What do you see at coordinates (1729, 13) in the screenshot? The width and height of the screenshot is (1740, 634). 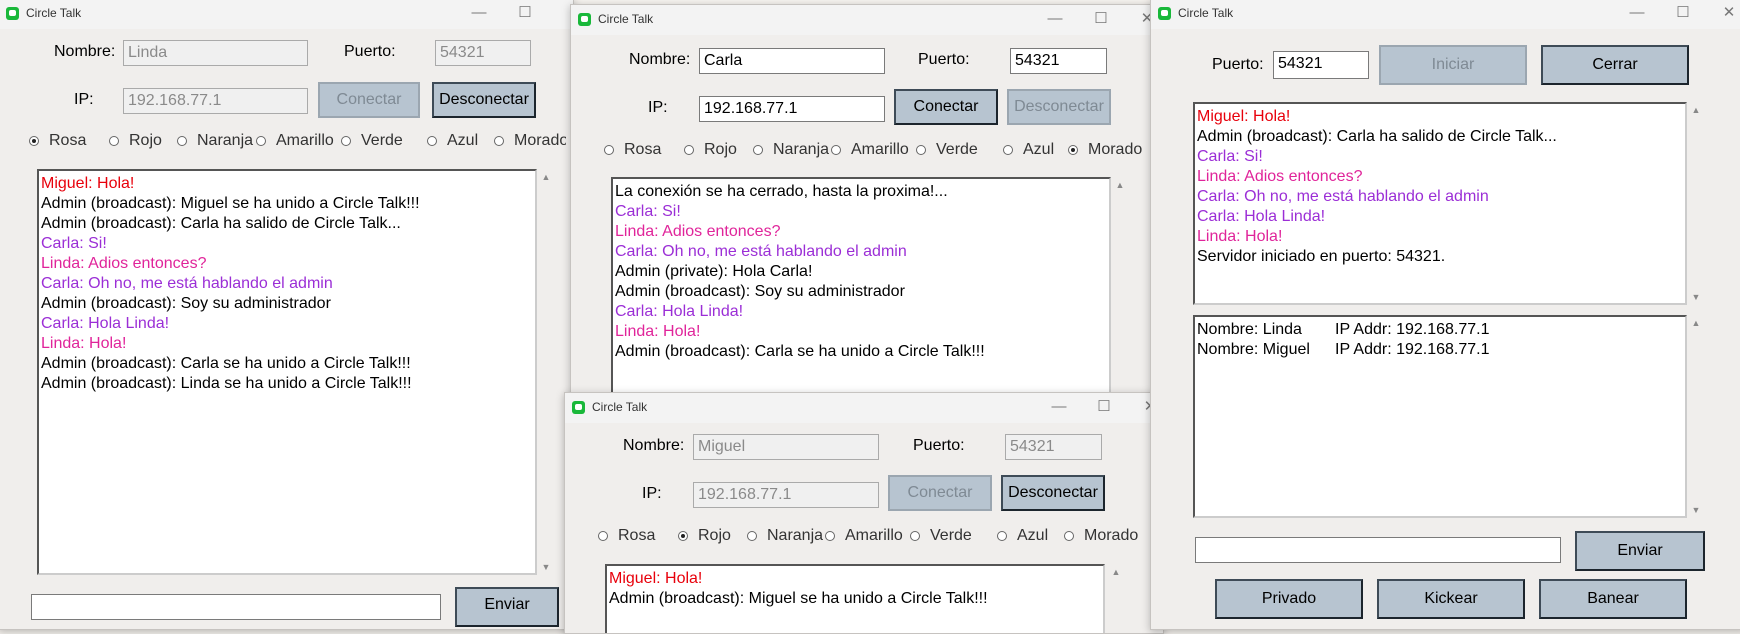 I see `close-icon: ✕` at bounding box center [1729, 13].